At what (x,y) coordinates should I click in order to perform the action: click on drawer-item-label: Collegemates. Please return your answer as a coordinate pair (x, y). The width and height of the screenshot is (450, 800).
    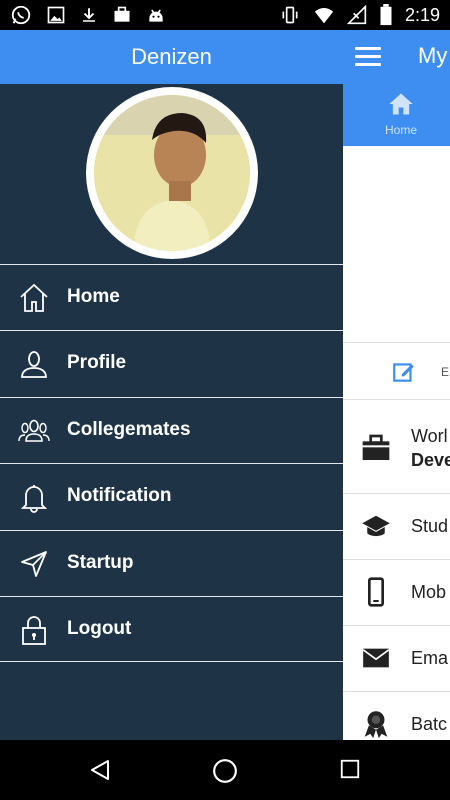
    Looking at the image, I should click on (129, 429).